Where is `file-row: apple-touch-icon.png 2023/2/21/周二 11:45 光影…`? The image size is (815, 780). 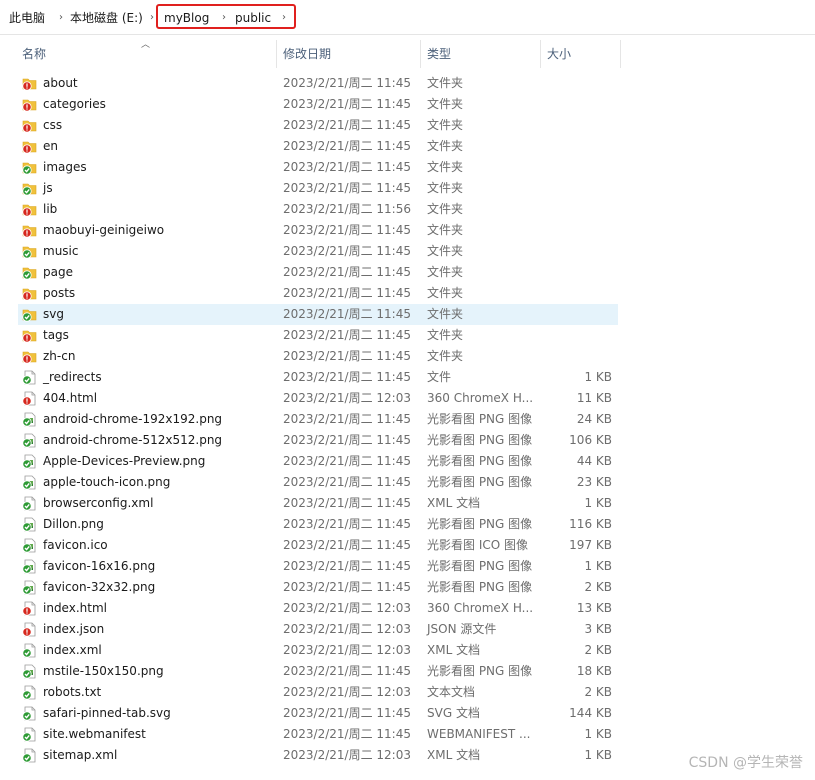
file-row: apple-touch-icon.png 2023/2/21/周二 11:45 光影… is located at coordinates (318, 482).